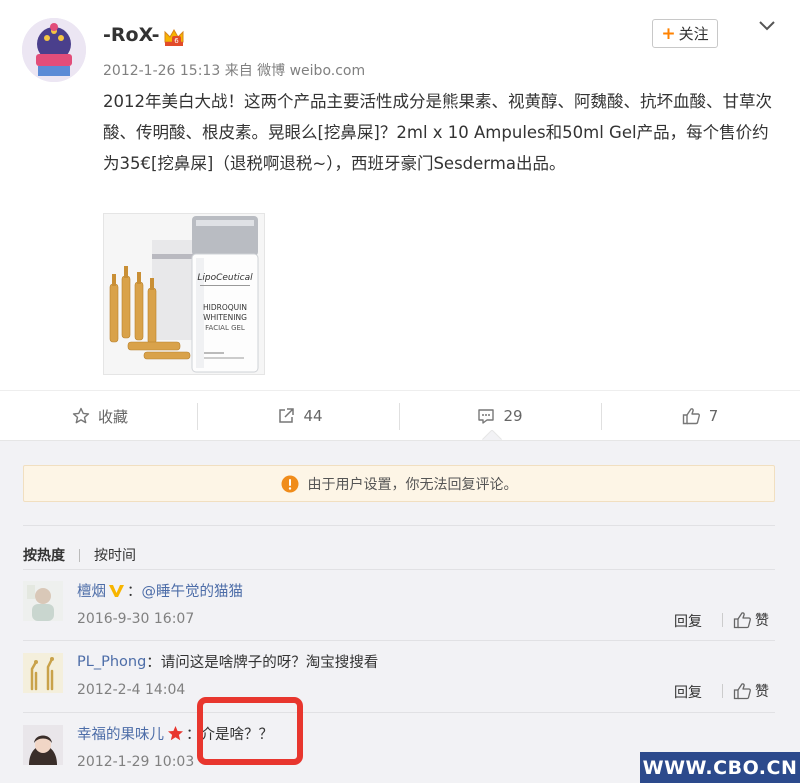  Describe the element at coordinates (311, 71) in the screenshot. I see `post-source: 微博 weibo.com` at that location.